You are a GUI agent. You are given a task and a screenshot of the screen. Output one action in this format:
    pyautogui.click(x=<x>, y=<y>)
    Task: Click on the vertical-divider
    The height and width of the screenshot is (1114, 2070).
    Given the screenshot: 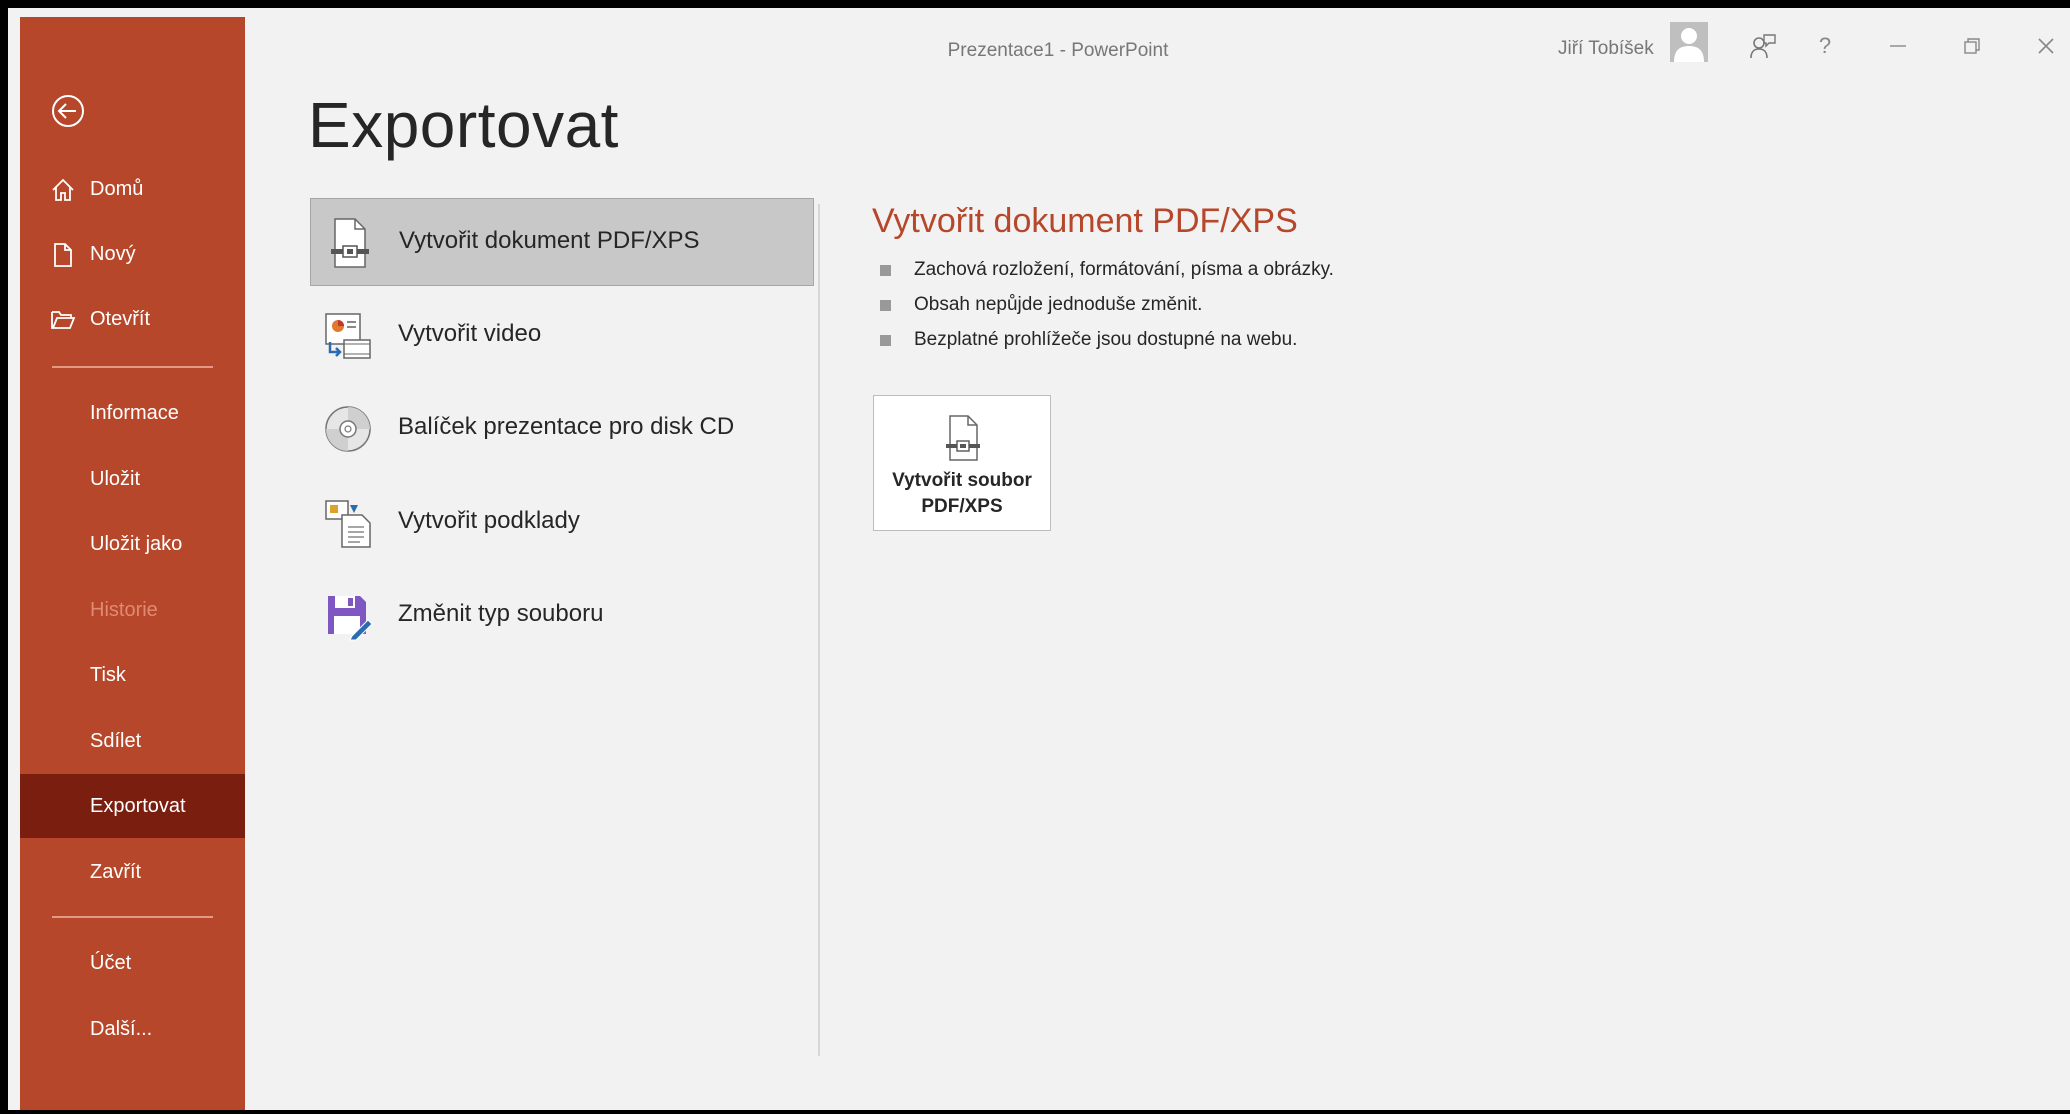 What is the action you would take?
    pyautogui.click(x=819, y=630)
    